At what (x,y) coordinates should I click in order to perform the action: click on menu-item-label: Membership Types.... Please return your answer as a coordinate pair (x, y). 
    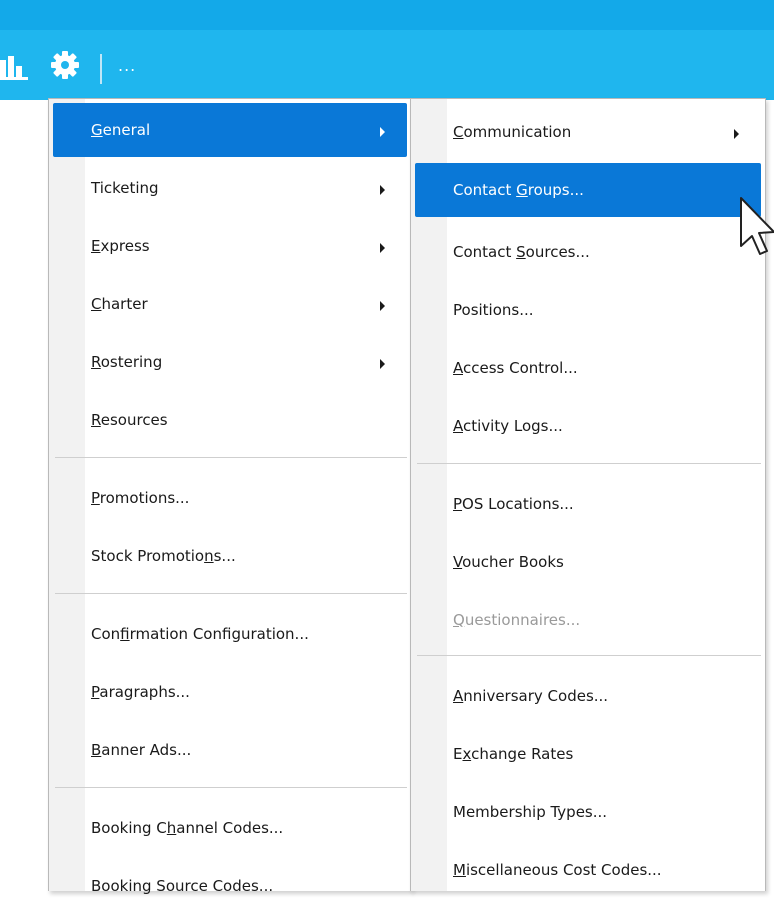
    Looking at the image, I should click on (530, 812).